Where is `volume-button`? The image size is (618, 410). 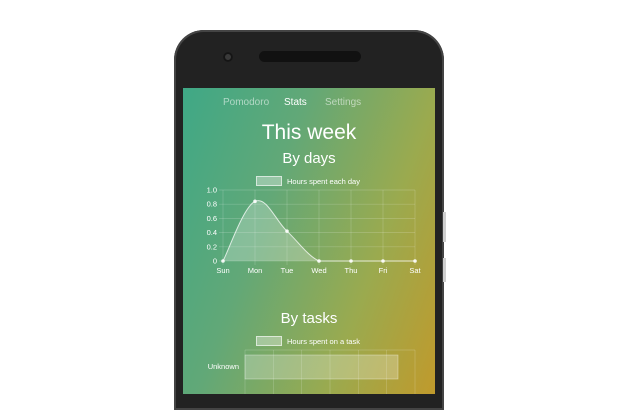
volume-button is located at coordinates (444, 227).